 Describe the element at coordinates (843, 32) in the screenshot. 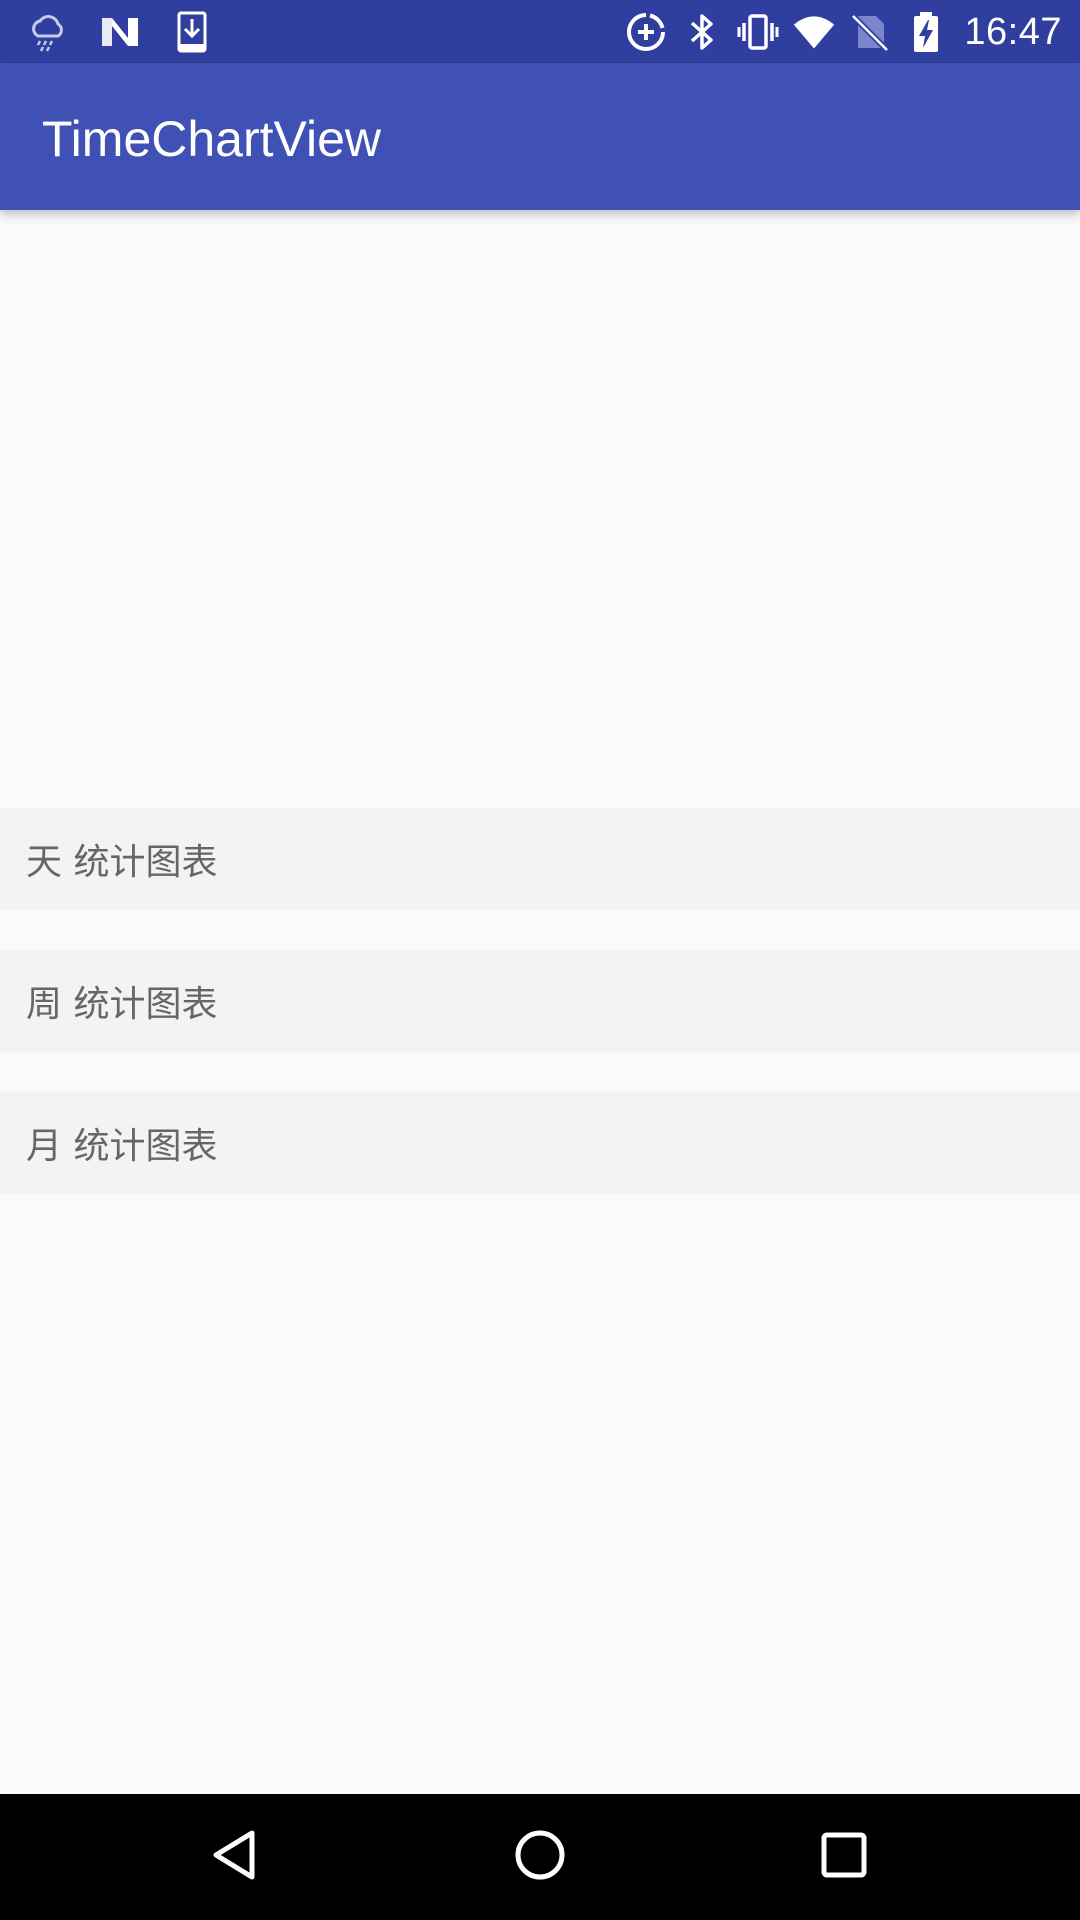

I see `status-right-icons: 16:47` at that location.